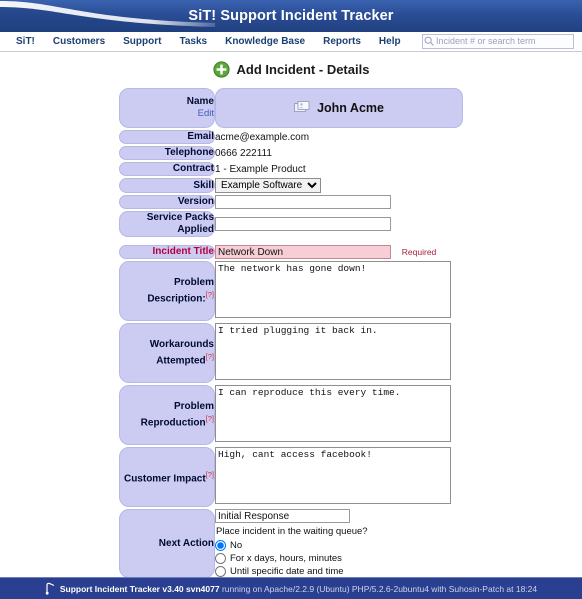 The width and height of the screenshot is (582, 599). I want to click on label-incident-title: Incident Title, so click(167, 252).